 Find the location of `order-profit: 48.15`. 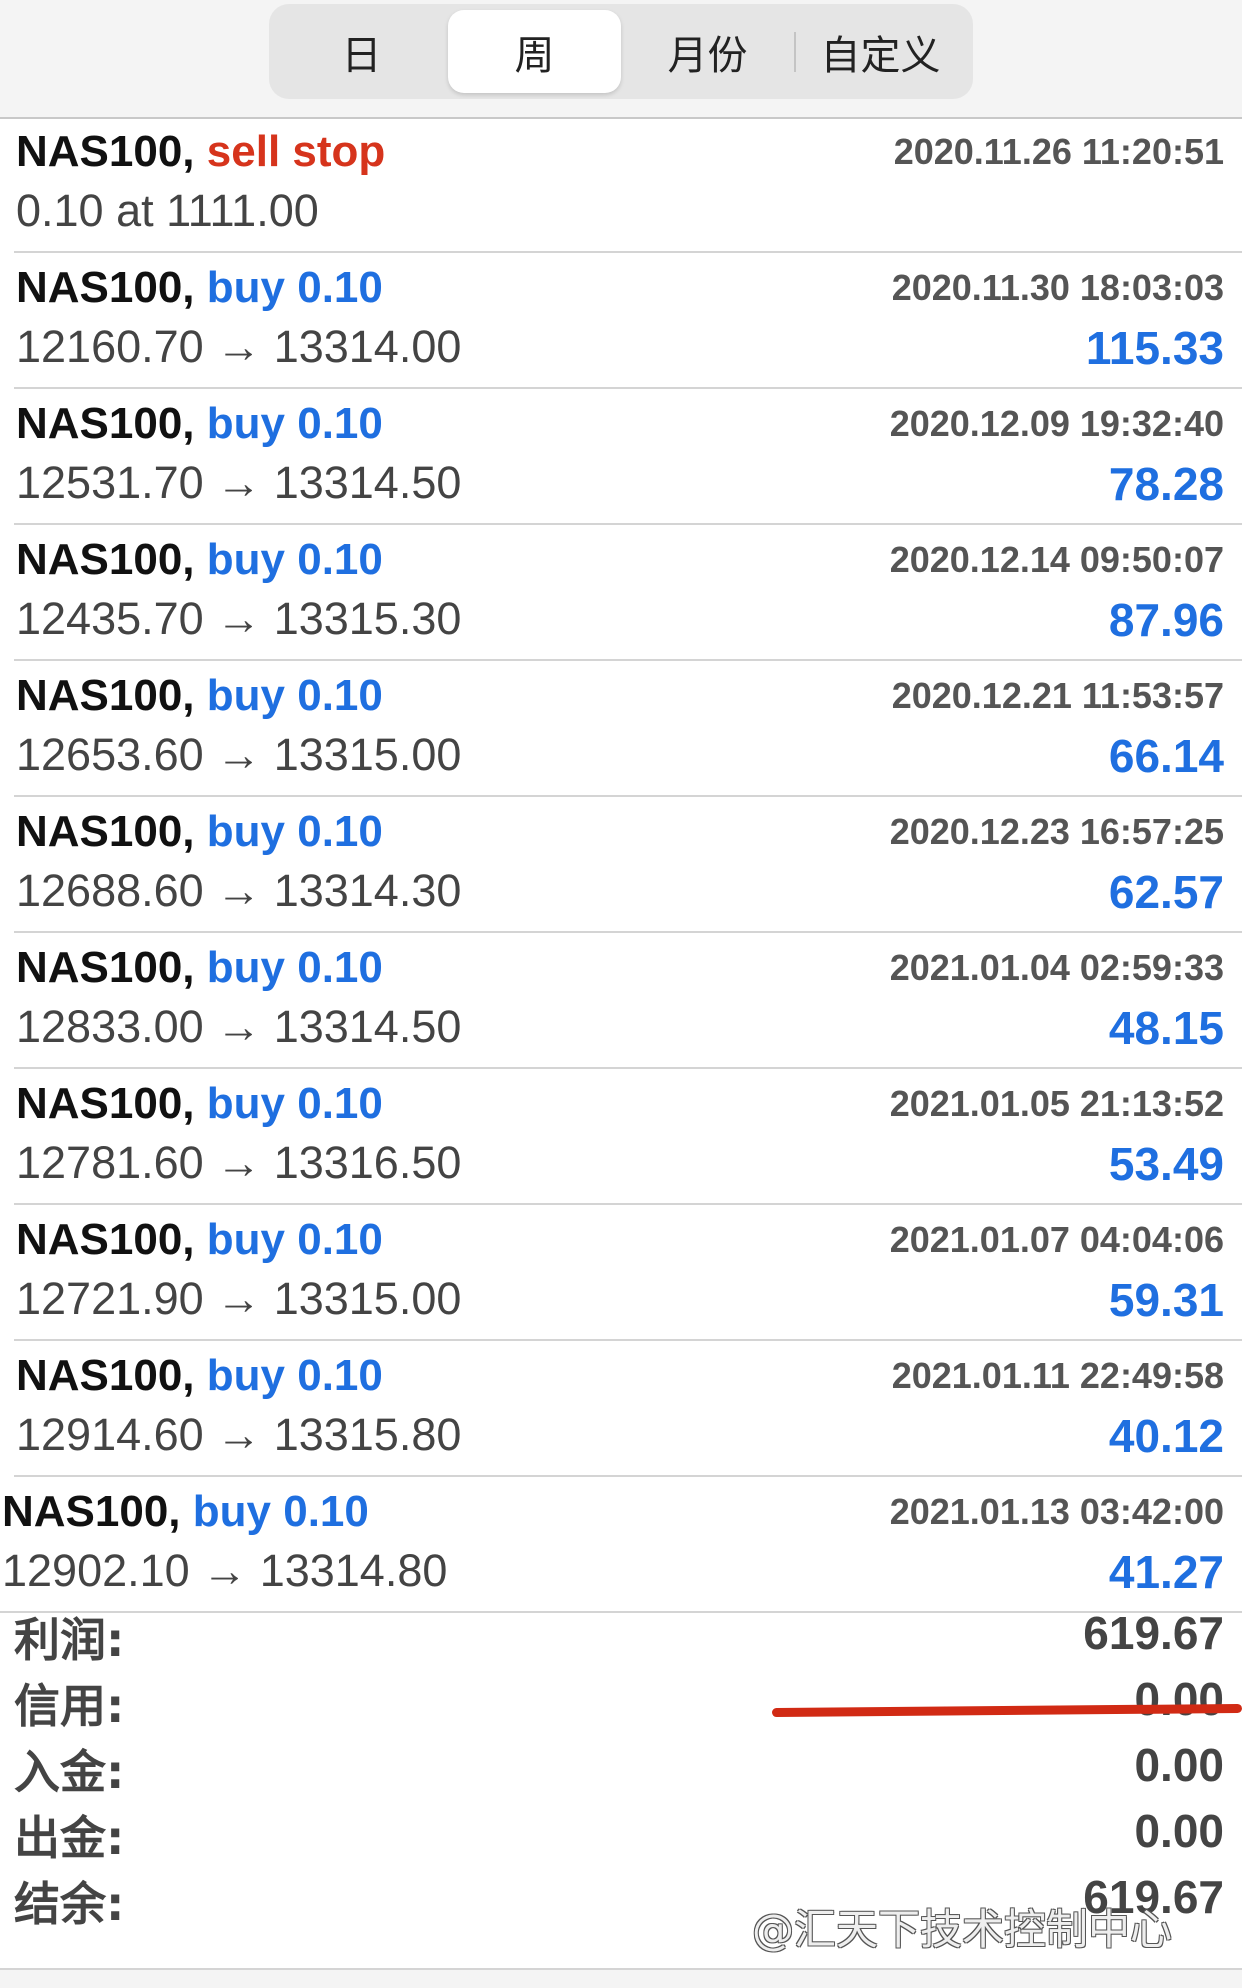

order-profit: 48.15 is located at coordinates (1166, 1028).